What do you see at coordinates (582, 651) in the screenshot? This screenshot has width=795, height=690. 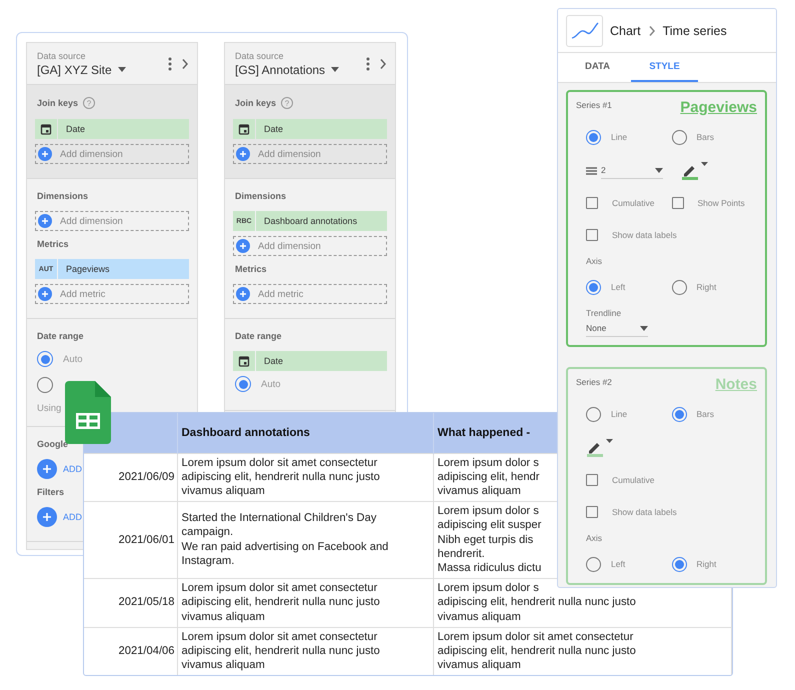 I see `table-cell: Lorem ipsum dolor sit amet consectetur adipiscing elit, hendrerit nulla nunc justo vivamus aliquam` at bounding box center [582, 651].